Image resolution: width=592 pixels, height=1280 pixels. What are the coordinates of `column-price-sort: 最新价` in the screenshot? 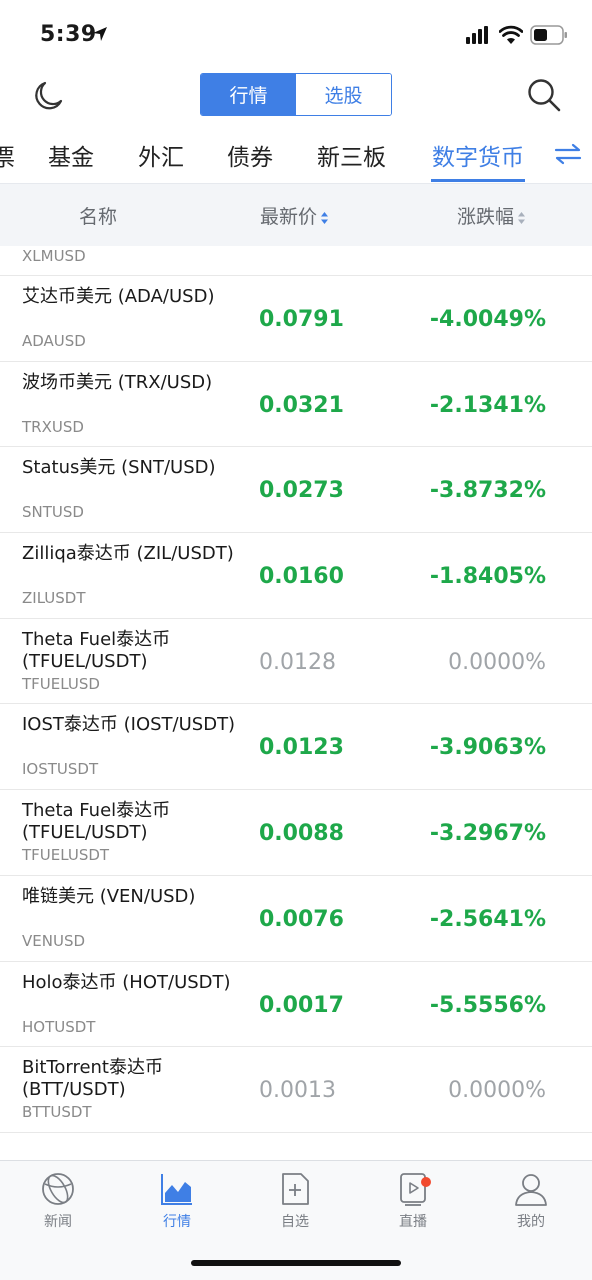 It's located at (294, 215).